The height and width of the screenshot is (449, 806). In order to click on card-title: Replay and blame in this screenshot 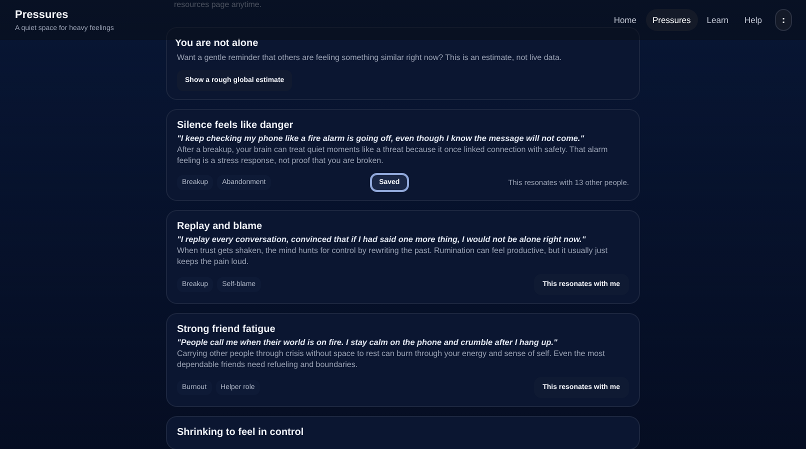, I will do `click(220, 226)`.